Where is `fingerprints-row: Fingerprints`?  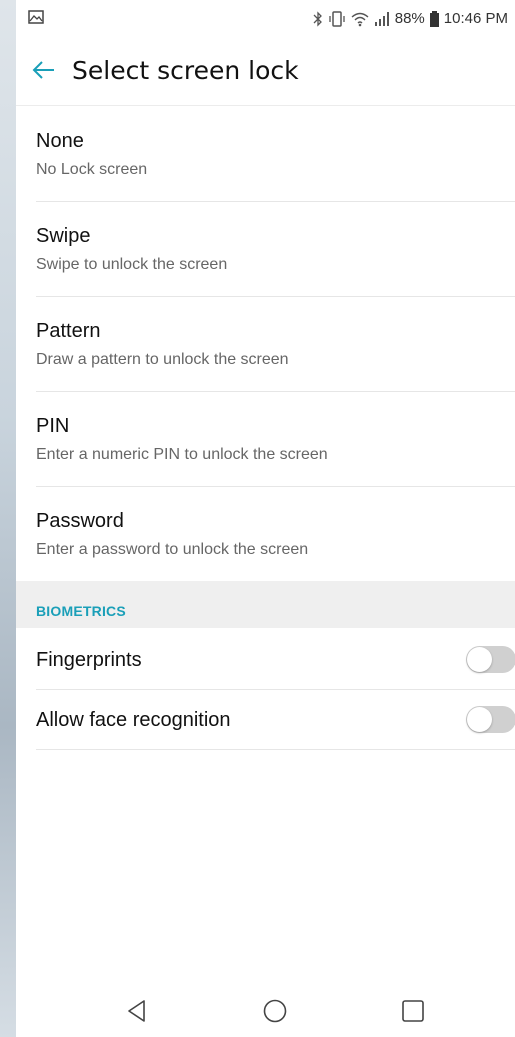
fingerprints-row: Fingerprints is located at coordinates (275, 659).